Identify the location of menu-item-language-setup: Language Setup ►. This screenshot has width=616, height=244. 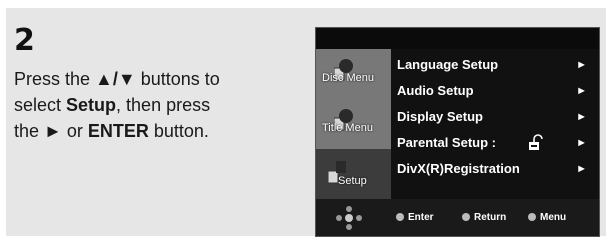
(495, 65).